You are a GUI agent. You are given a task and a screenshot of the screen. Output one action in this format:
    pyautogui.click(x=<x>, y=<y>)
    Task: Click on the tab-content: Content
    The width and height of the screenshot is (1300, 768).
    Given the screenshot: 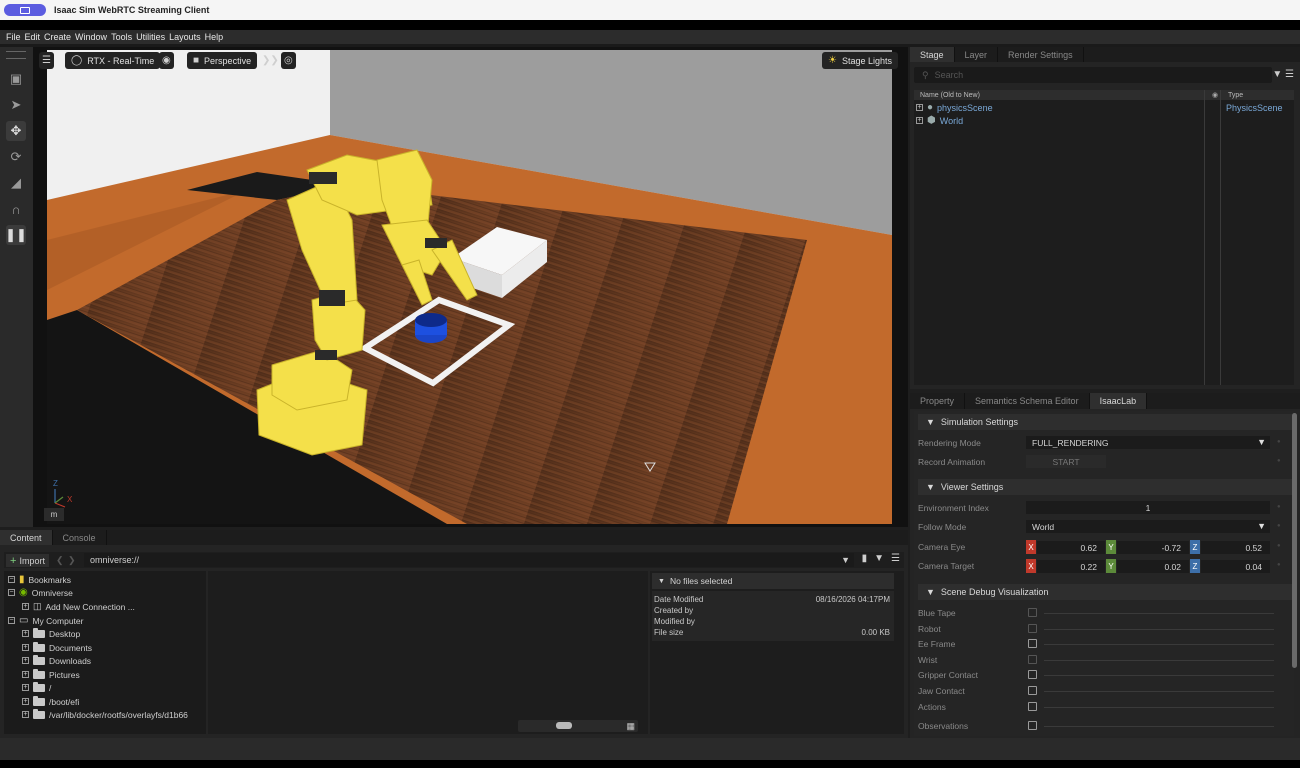 What is the action you would take?
    pyautogui.click(x=26, y=537)
    